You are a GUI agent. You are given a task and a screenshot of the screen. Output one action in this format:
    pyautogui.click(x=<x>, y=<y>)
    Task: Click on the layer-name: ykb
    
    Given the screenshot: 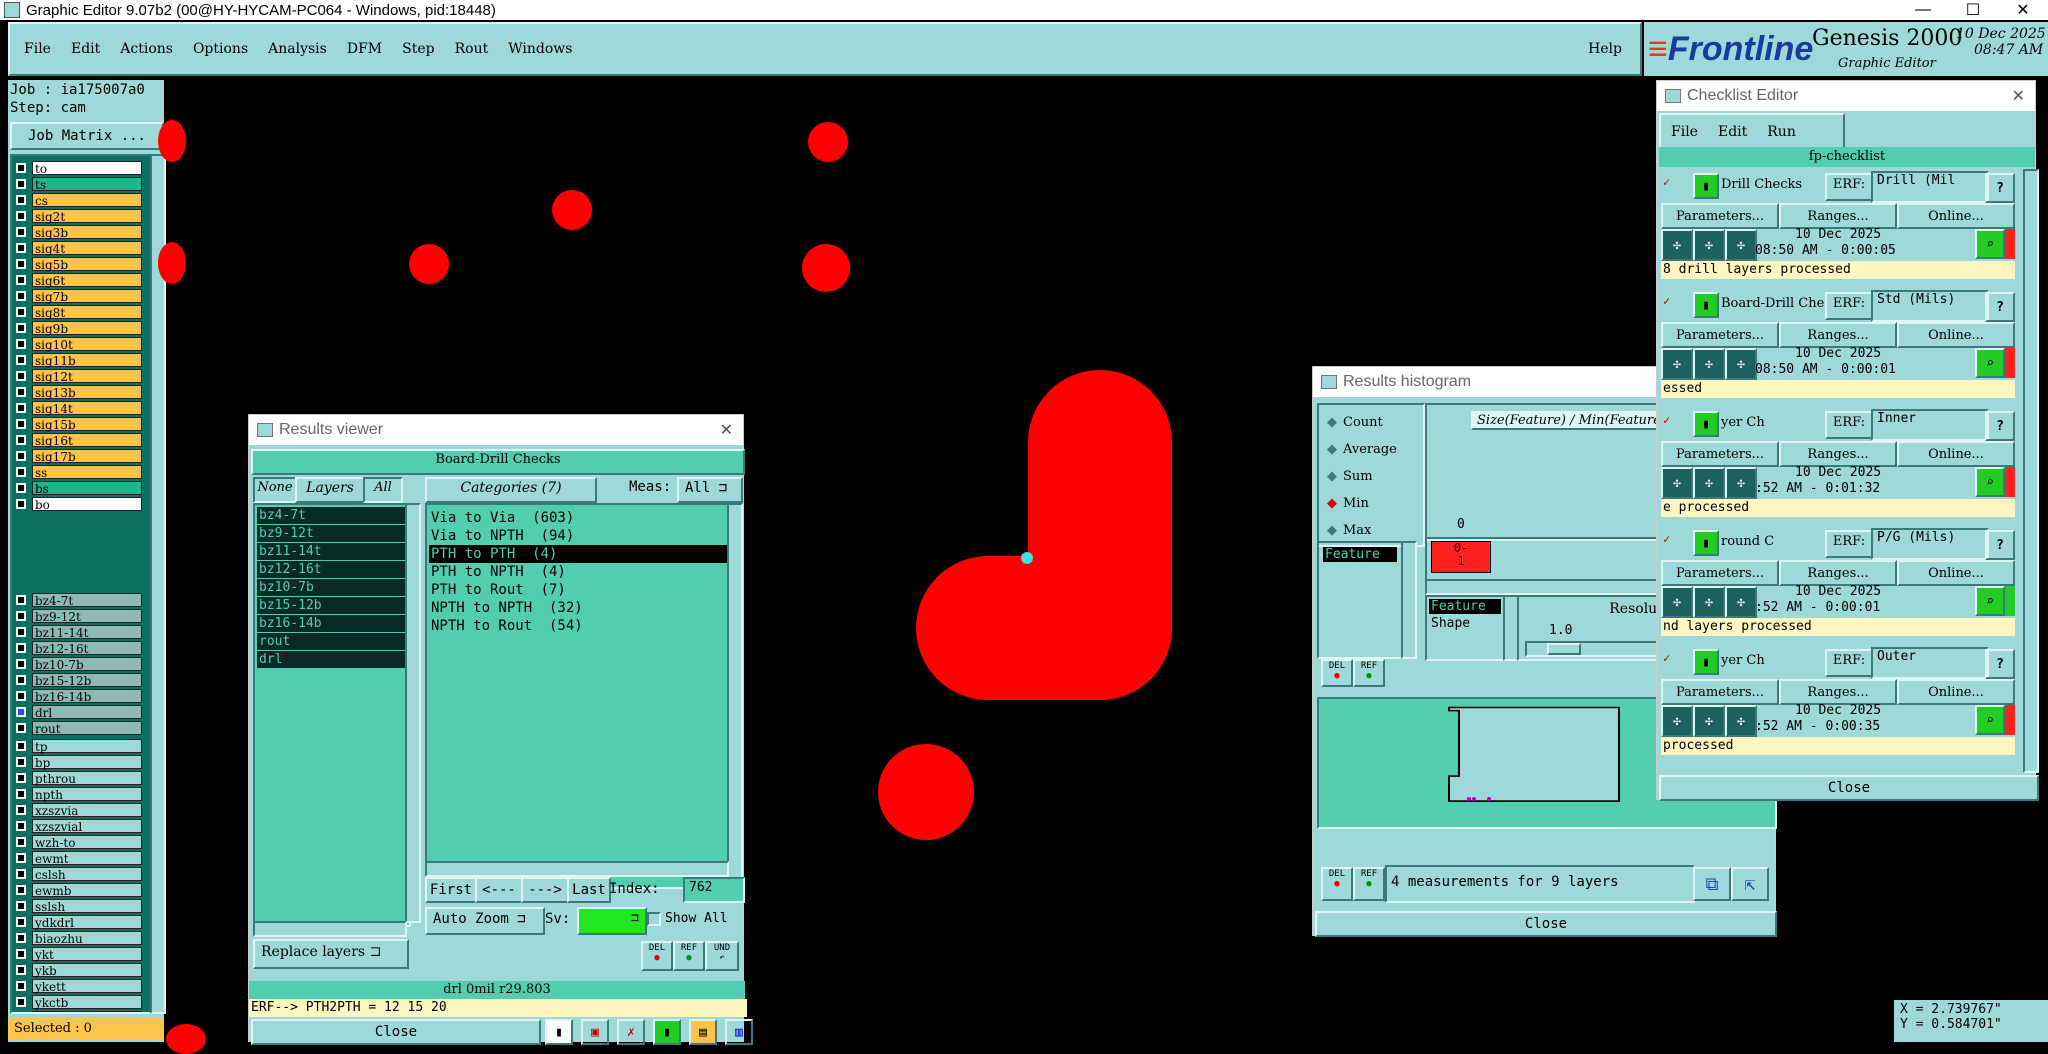 What is the action you would take?
    pyautogui.click(x=87, y=970)
    